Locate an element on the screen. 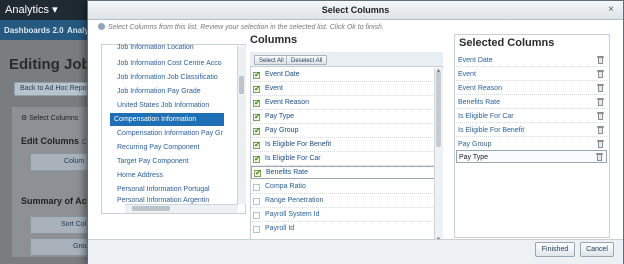  app-title: Analytics ▾ is located at coordinates (31, 9).